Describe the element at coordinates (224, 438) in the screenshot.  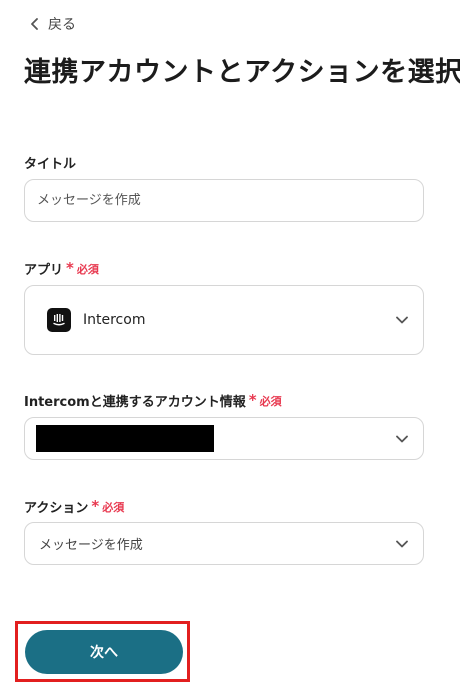
I see `account-select` at that location.